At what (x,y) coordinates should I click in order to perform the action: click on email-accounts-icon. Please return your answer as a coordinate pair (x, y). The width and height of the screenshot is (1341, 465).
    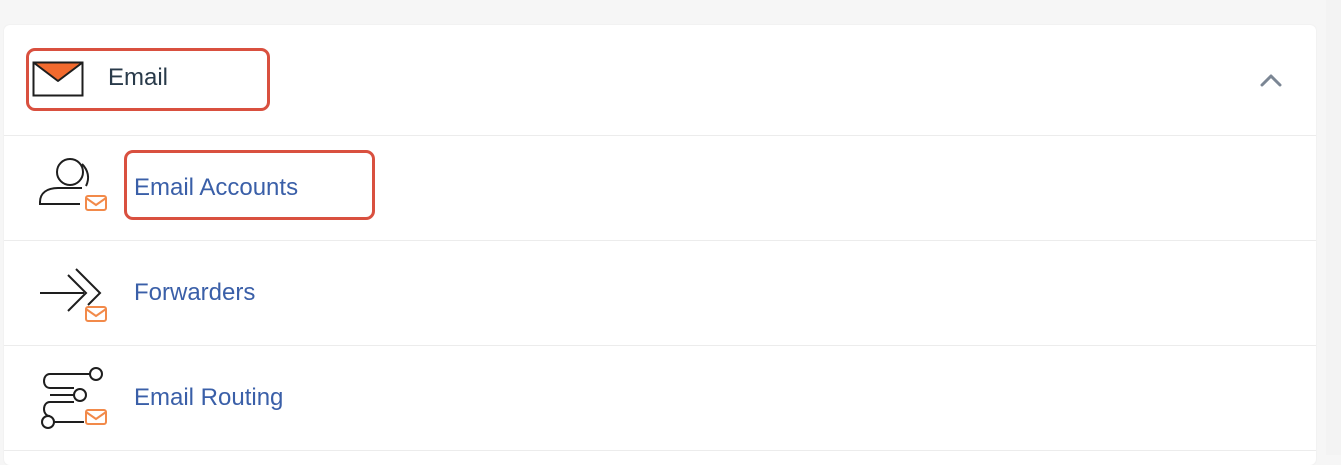
    Looking at the image, I should click on (73, 184).